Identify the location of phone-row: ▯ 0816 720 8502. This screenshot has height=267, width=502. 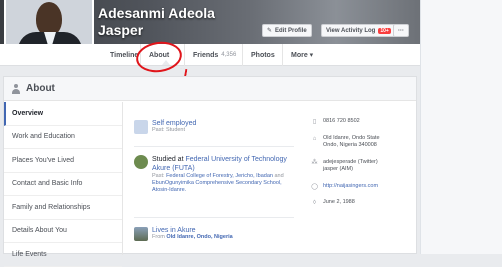
(335, 122).